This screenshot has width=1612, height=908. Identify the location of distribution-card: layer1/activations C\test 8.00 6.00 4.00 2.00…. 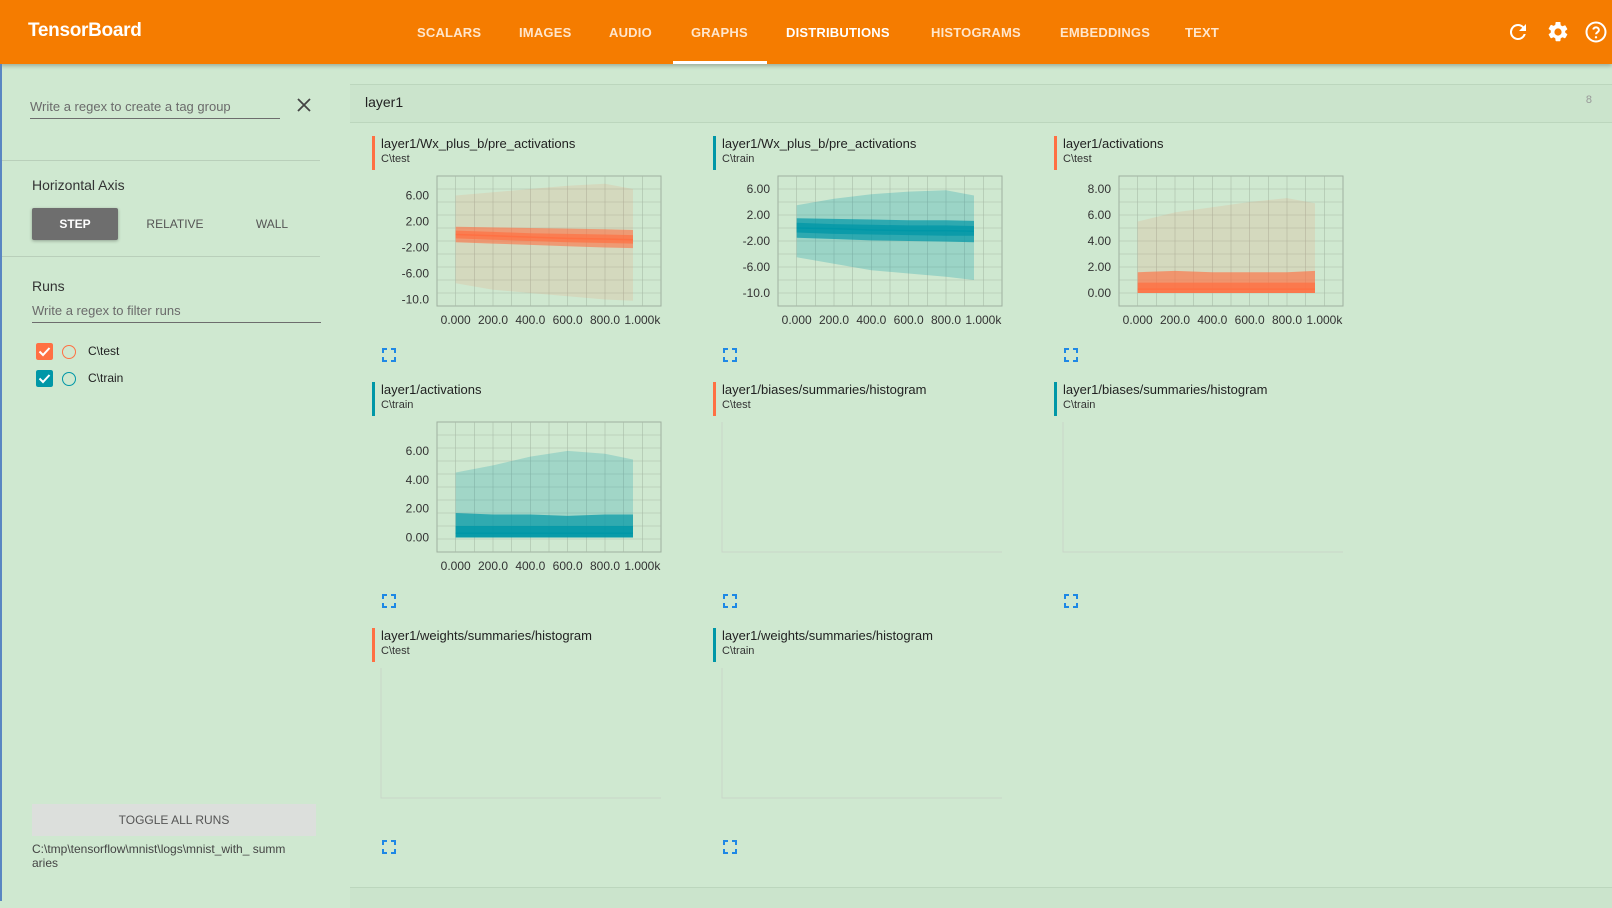
(1209, 251).